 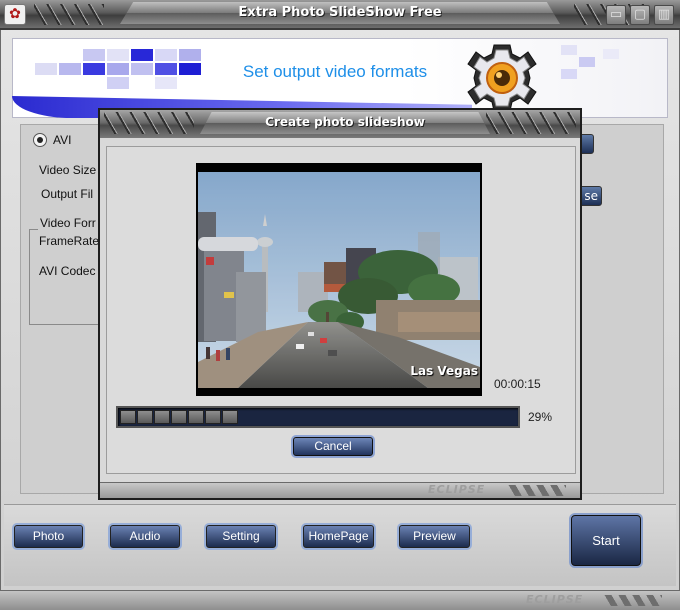 I want to click on start-button: Start, so click(x=606, y=540).